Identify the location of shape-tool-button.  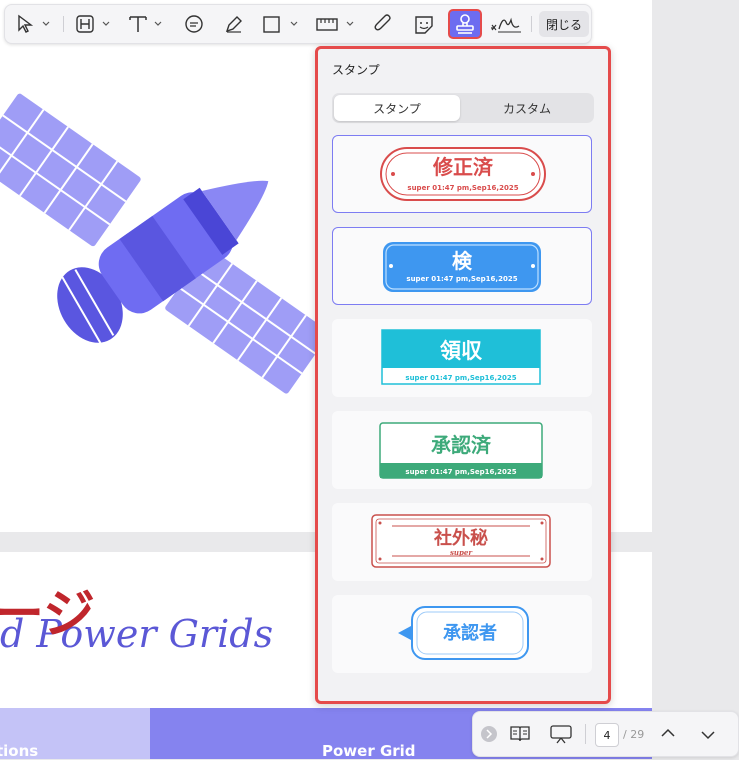
(282, 24).